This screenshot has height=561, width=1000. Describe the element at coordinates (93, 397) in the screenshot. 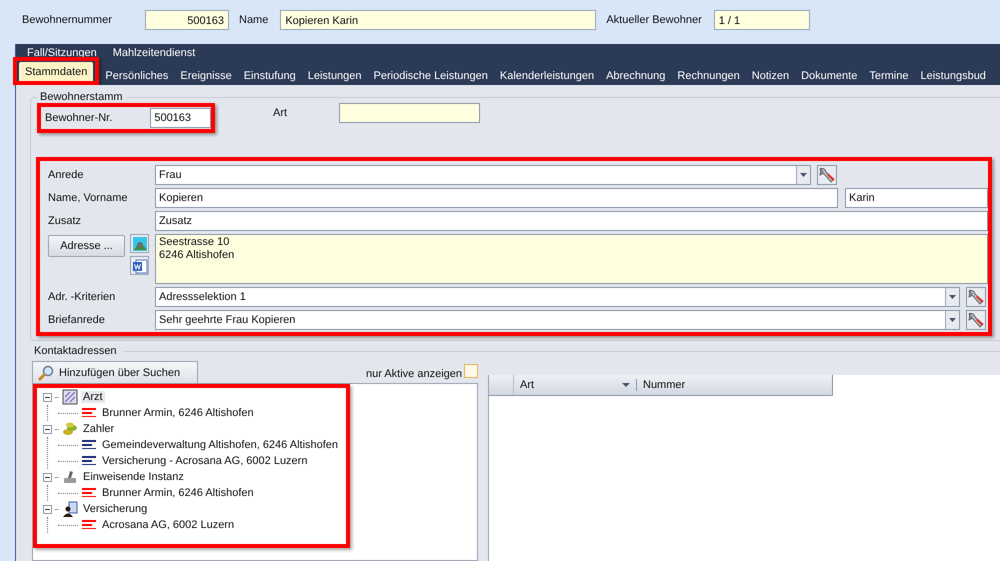

I see `tree-node: Arzt` at that location.